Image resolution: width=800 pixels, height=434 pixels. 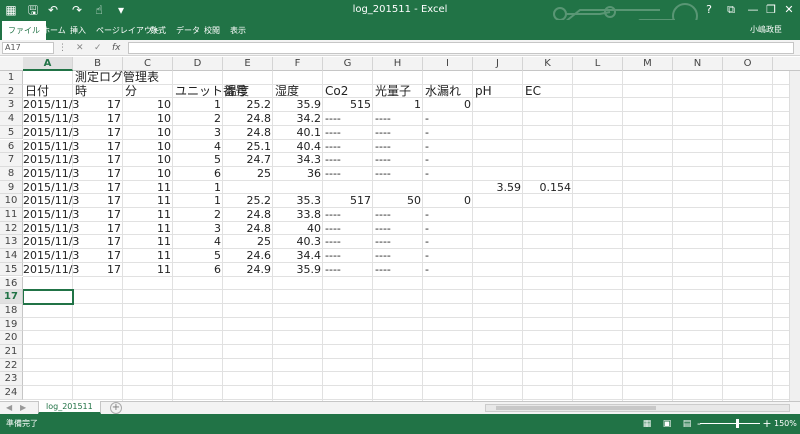 What do you see at coordinates (11, 119) in the screenshot?
I see `row-header-4: 4` at bounding box center [11, 119].